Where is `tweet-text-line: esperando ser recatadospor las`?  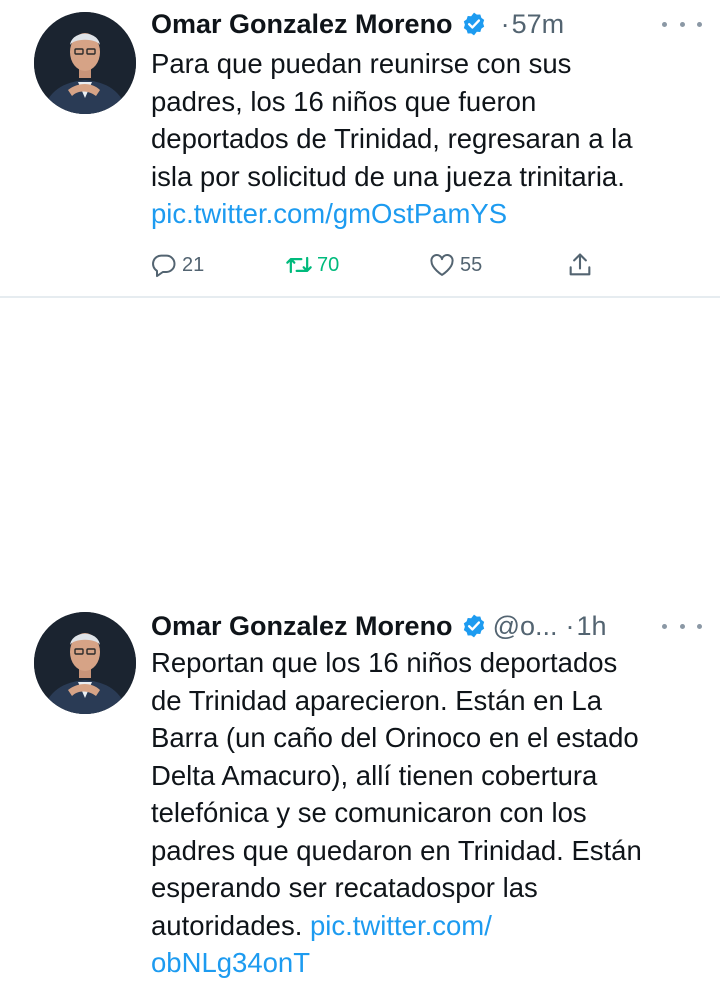 tweet-text-line: esperando ser recatadospor las is located at coordinates (344, 887).